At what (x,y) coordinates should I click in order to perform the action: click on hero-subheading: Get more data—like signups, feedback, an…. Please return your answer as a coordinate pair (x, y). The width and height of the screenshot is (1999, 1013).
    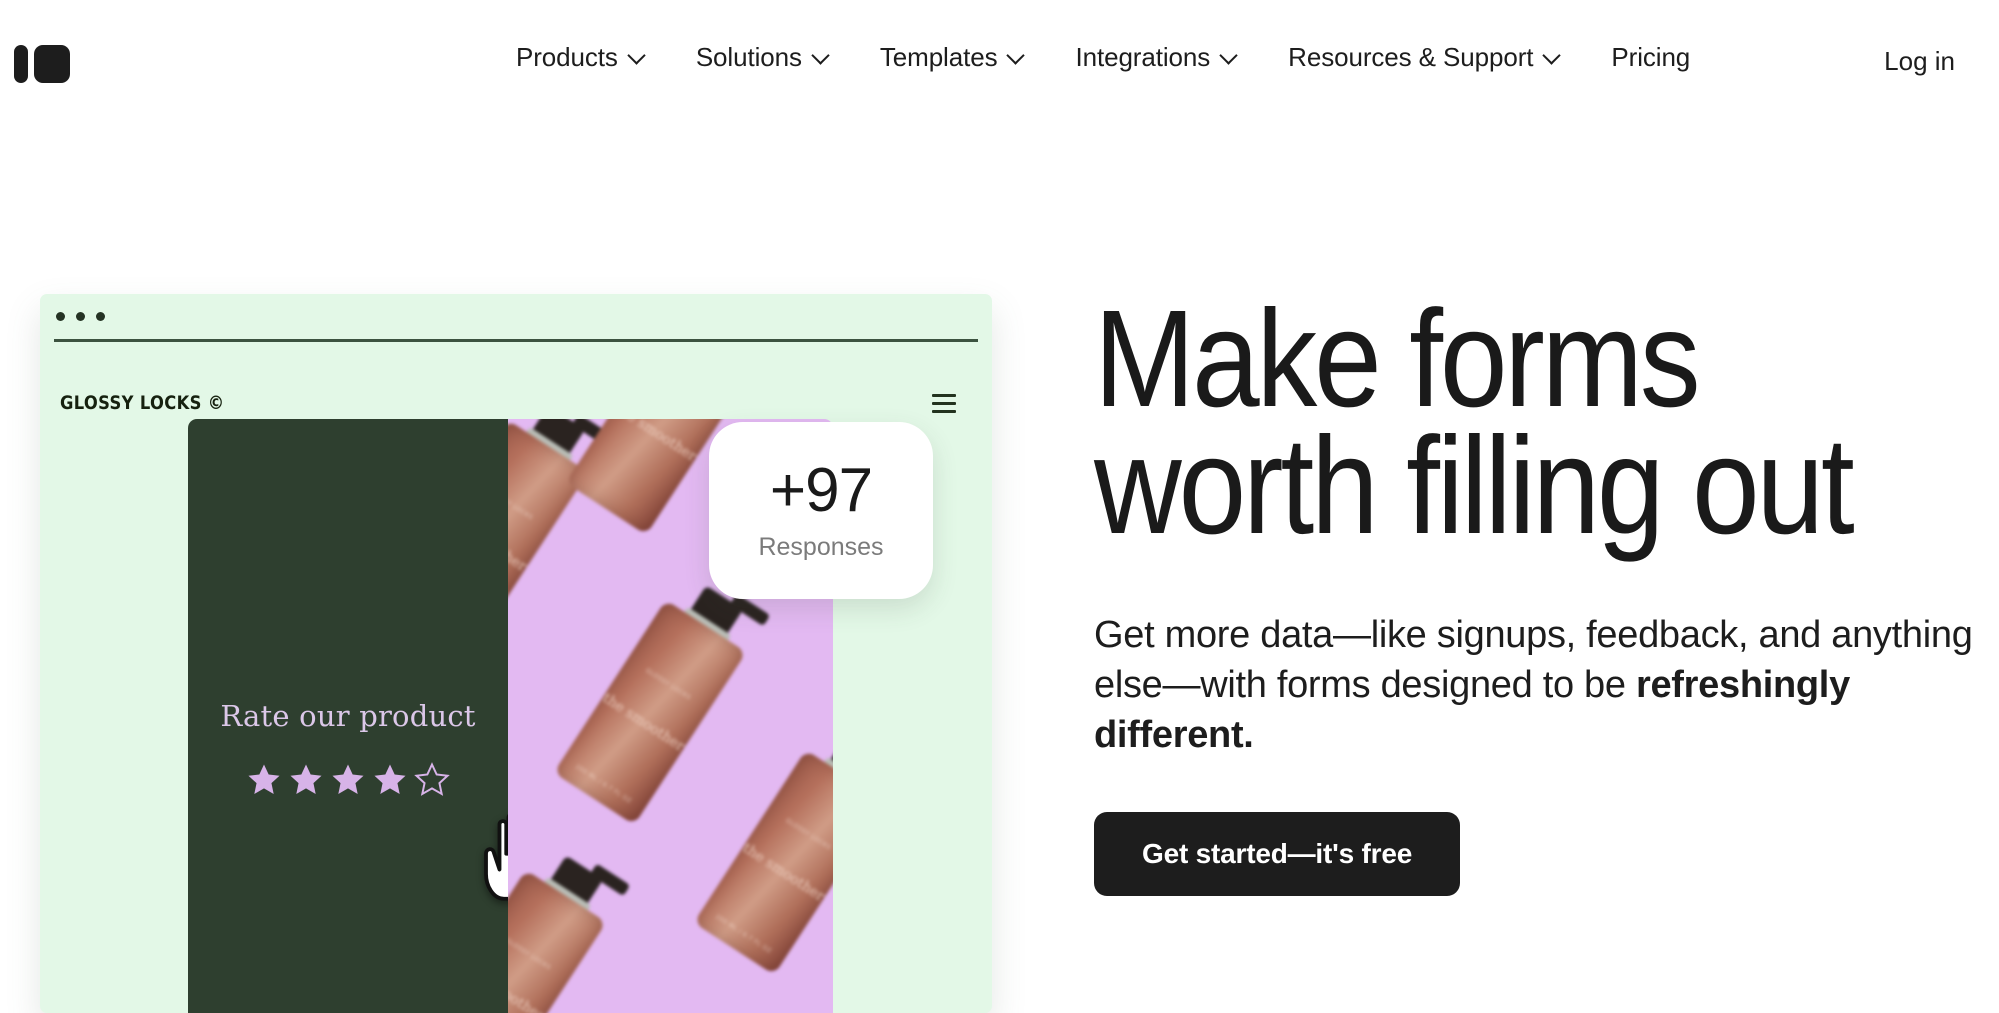
    Looking at the image, I should click on (1534, 685).